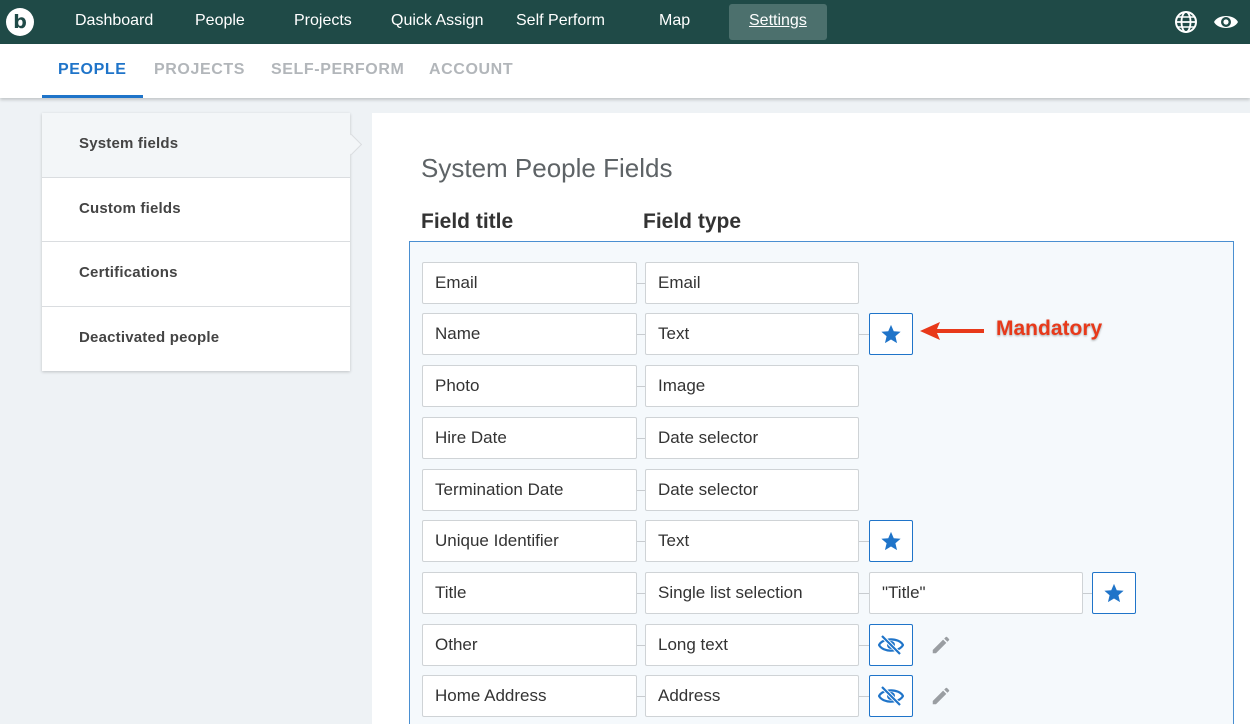 The height and width of the screenshot is (724, 1250). I want to click on nav-settings: Settings, so click(778, 22).